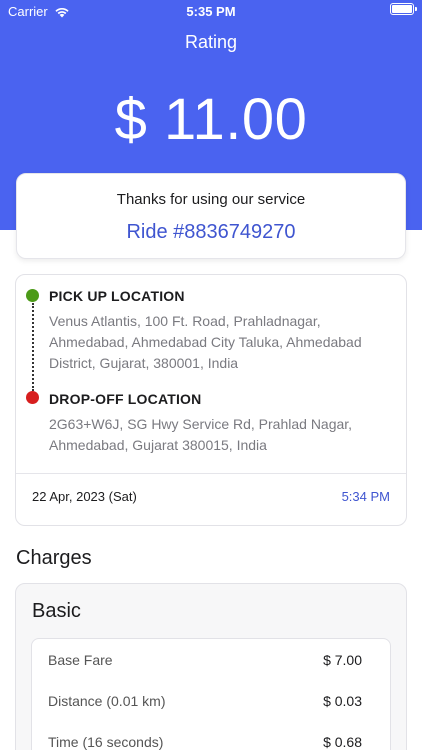 This screenshot has height=750, width=422. I want to click on trip-time: 5:34 PM, so click(365, 496).